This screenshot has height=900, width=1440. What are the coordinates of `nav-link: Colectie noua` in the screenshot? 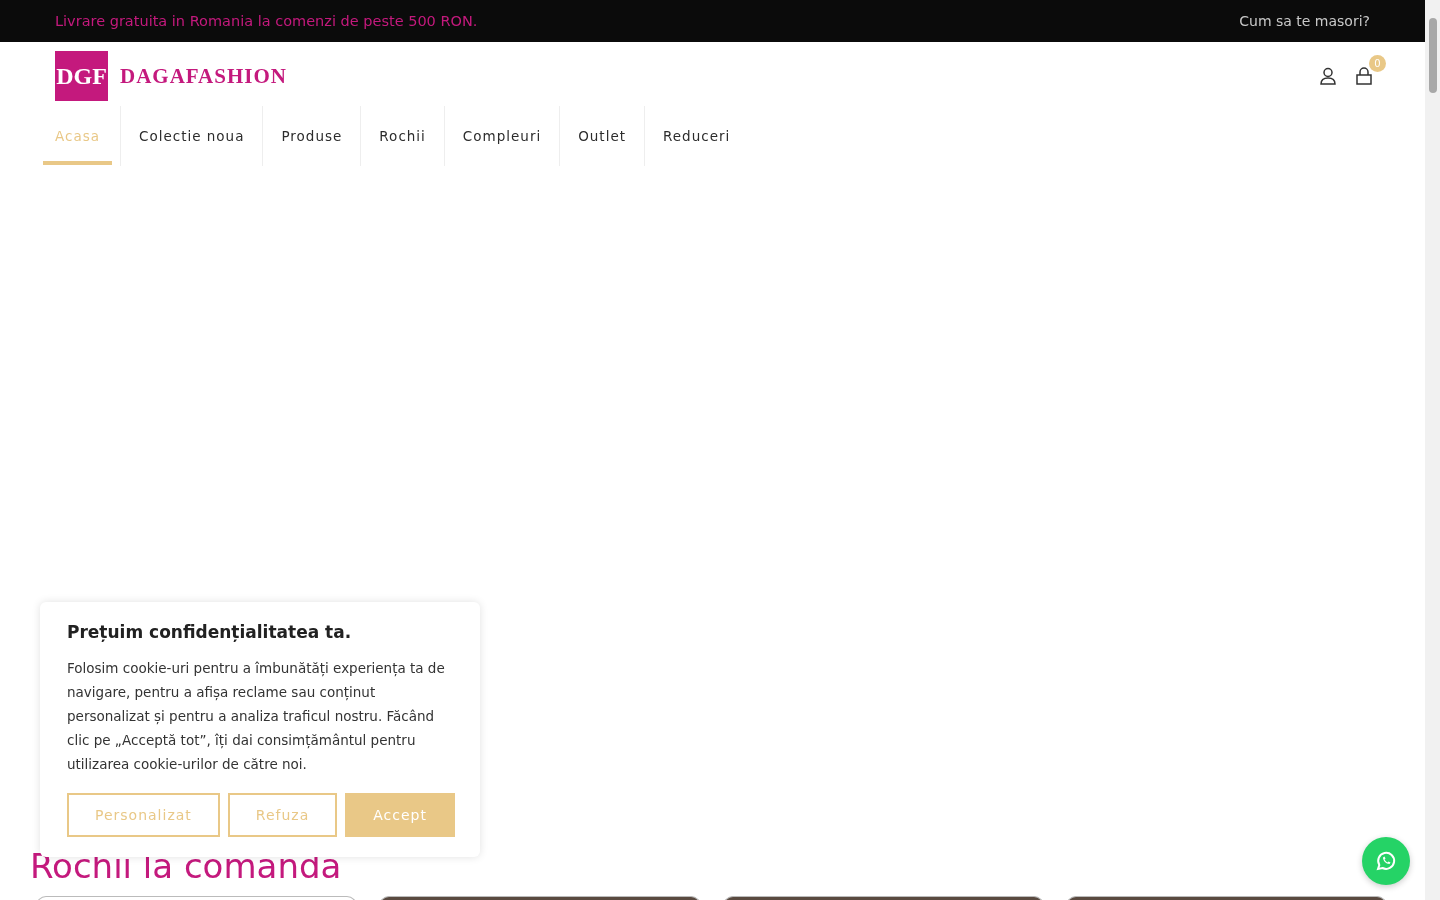 It's located at (192, 137).